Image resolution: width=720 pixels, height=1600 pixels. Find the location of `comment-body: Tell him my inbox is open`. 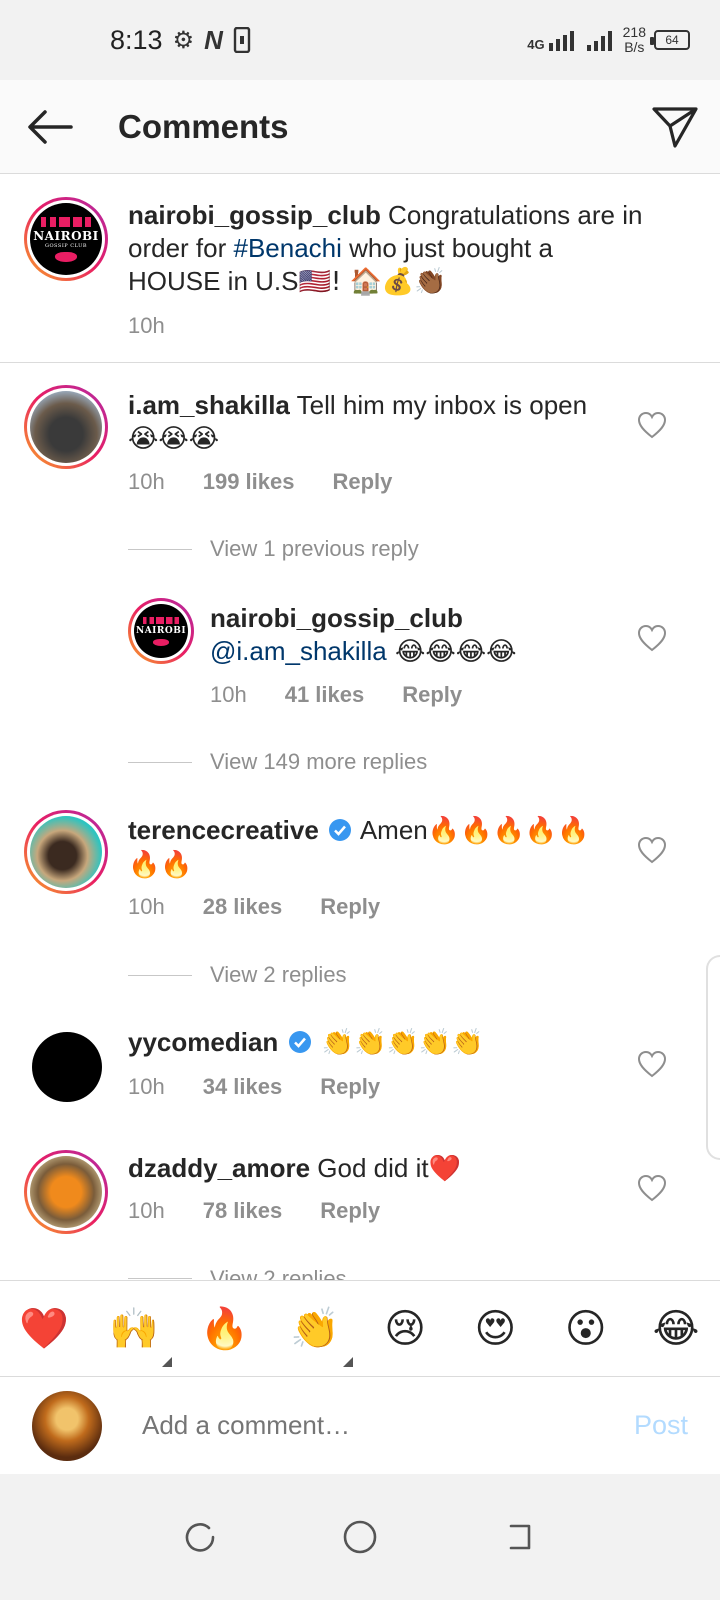

comment-body: Tell him my inbox is open is located at coordinates (438, 405).